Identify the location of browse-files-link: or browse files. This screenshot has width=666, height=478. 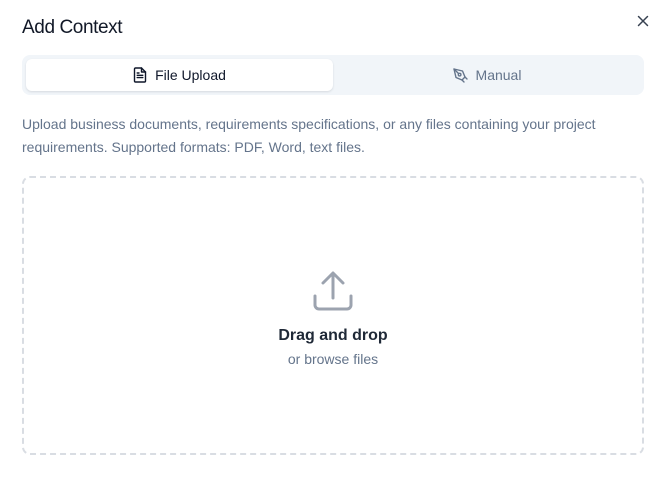
(333, 359).